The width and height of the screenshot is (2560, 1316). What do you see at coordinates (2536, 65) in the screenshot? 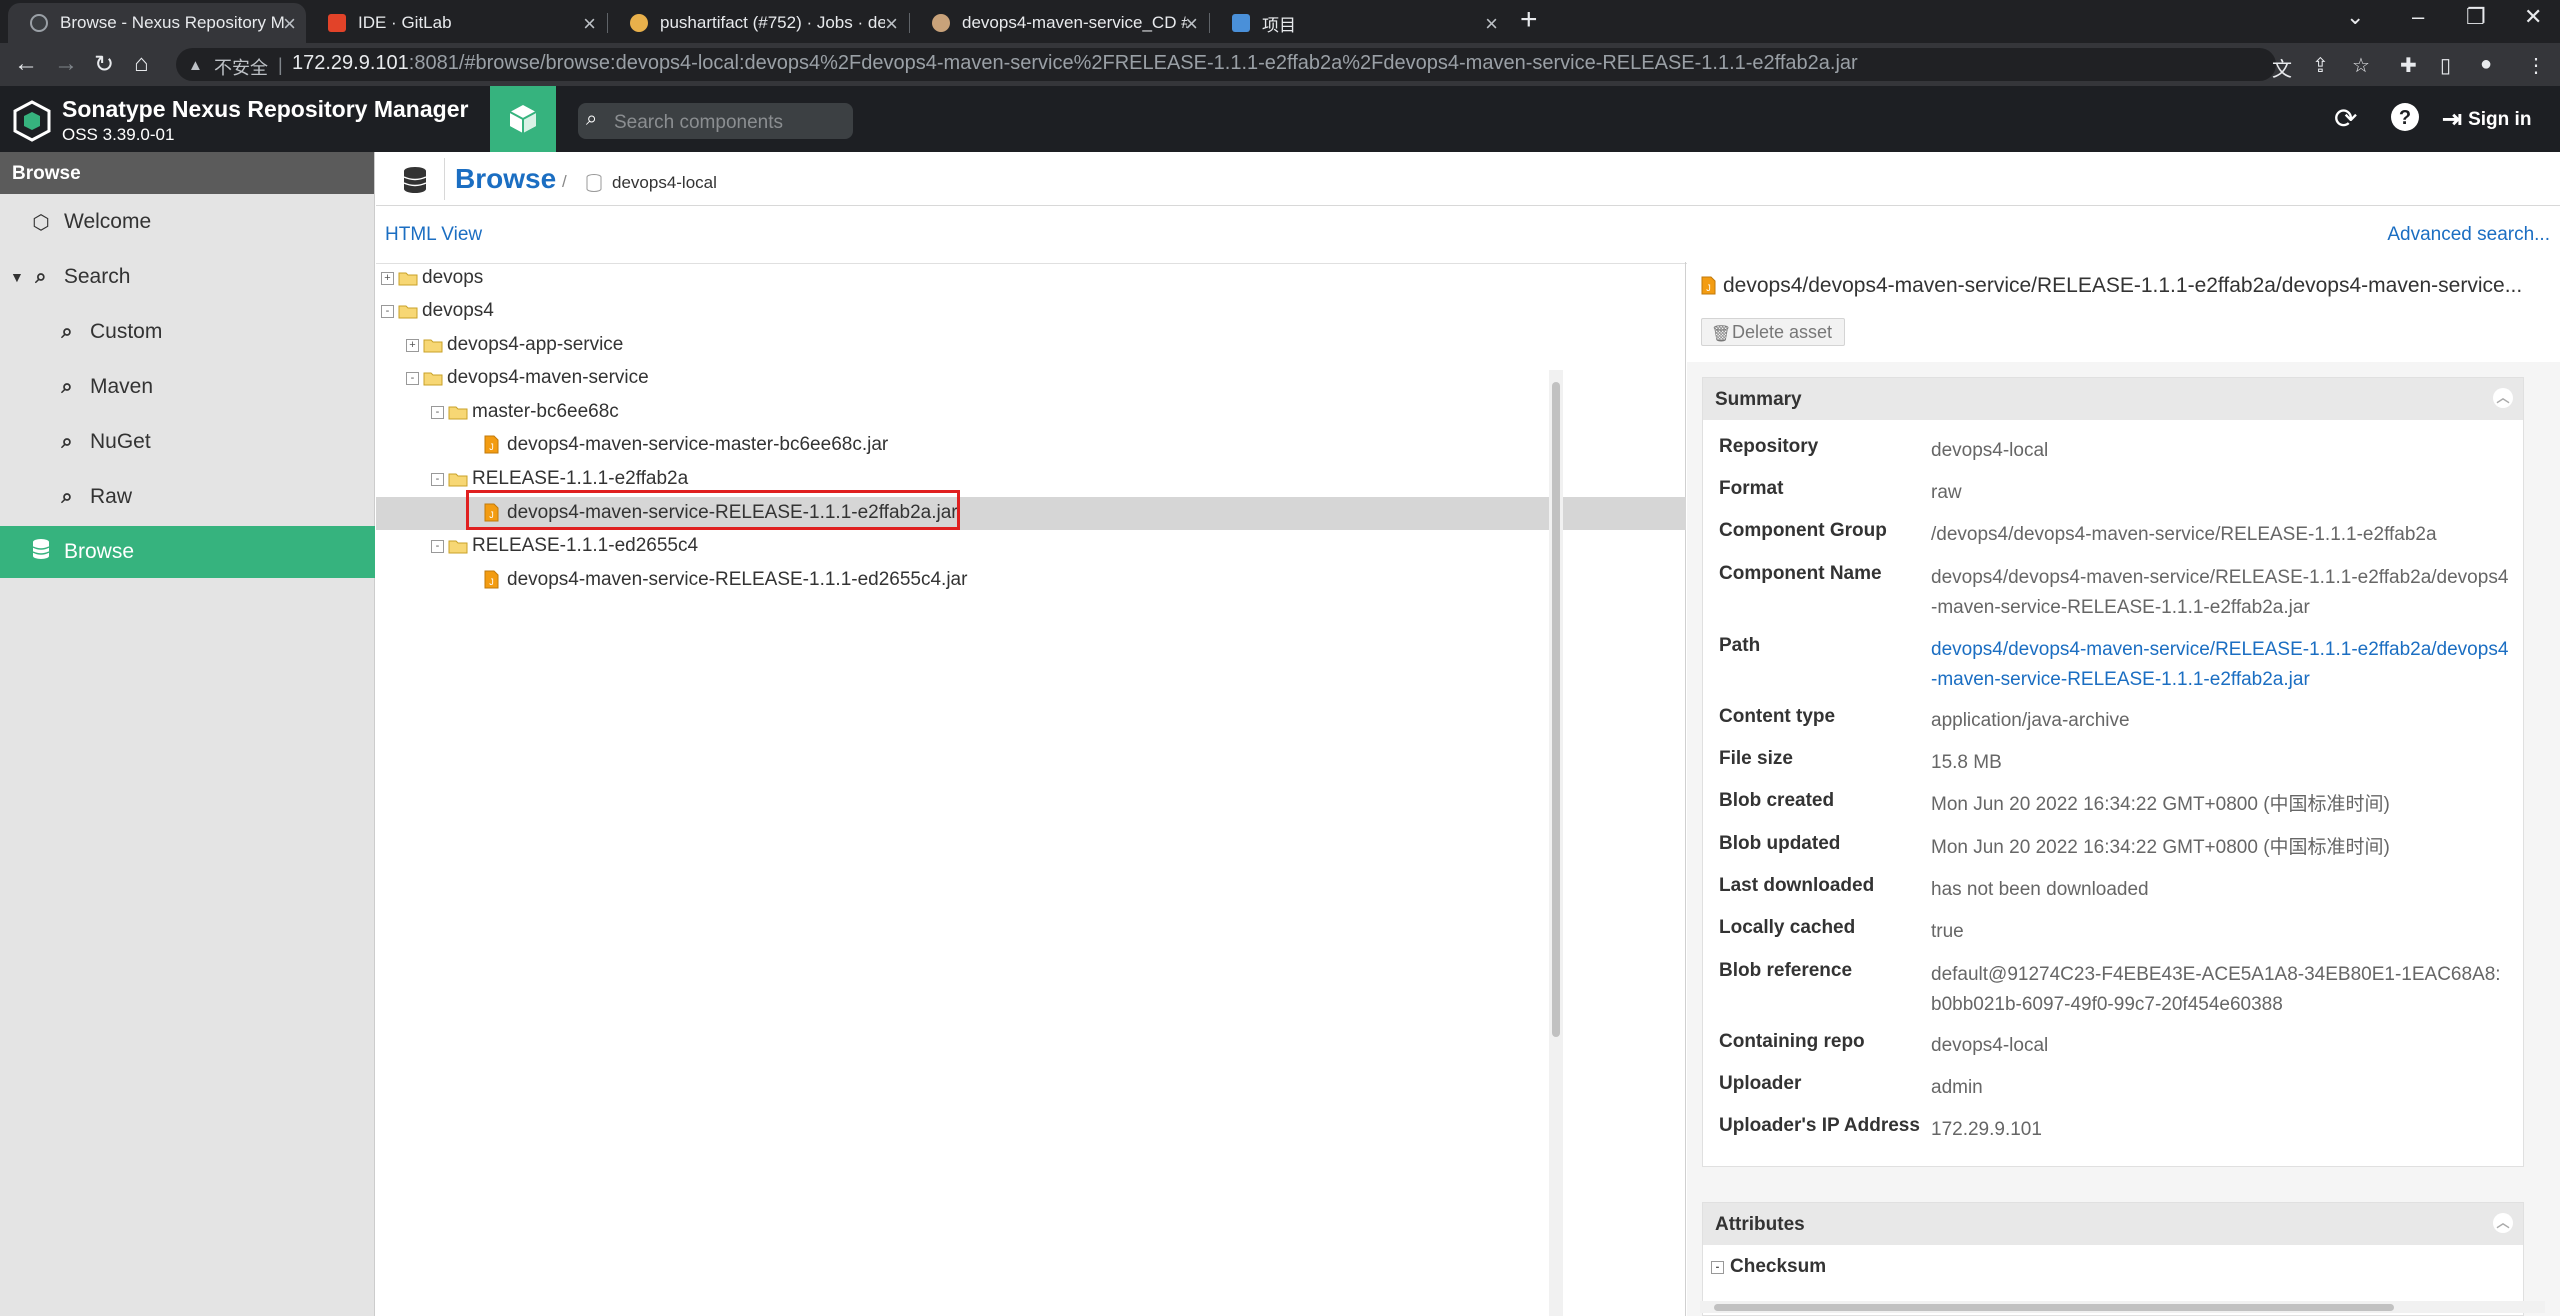
I see `menu-icon: ⋮` at bounding box center [2536, 65].